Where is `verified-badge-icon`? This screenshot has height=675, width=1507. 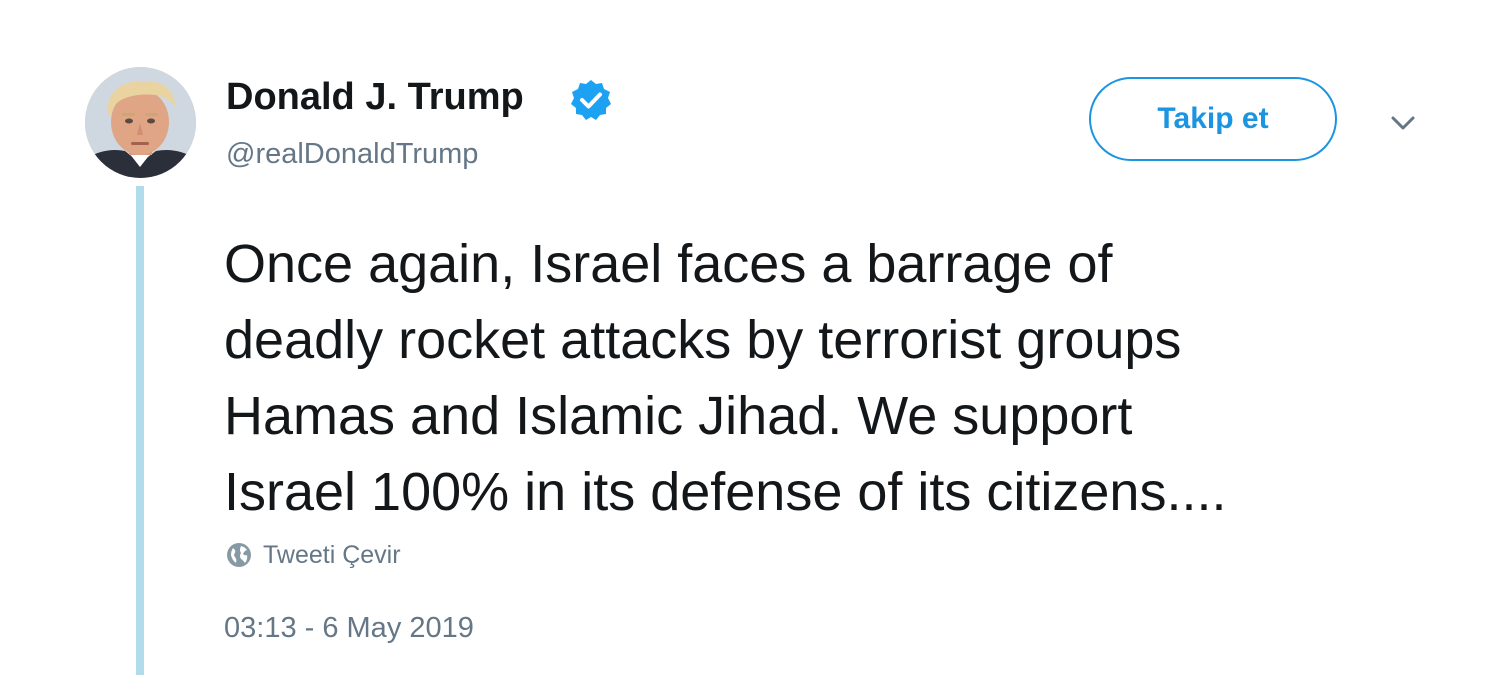
verified-badge-icon is located at coordinates (591, 100).